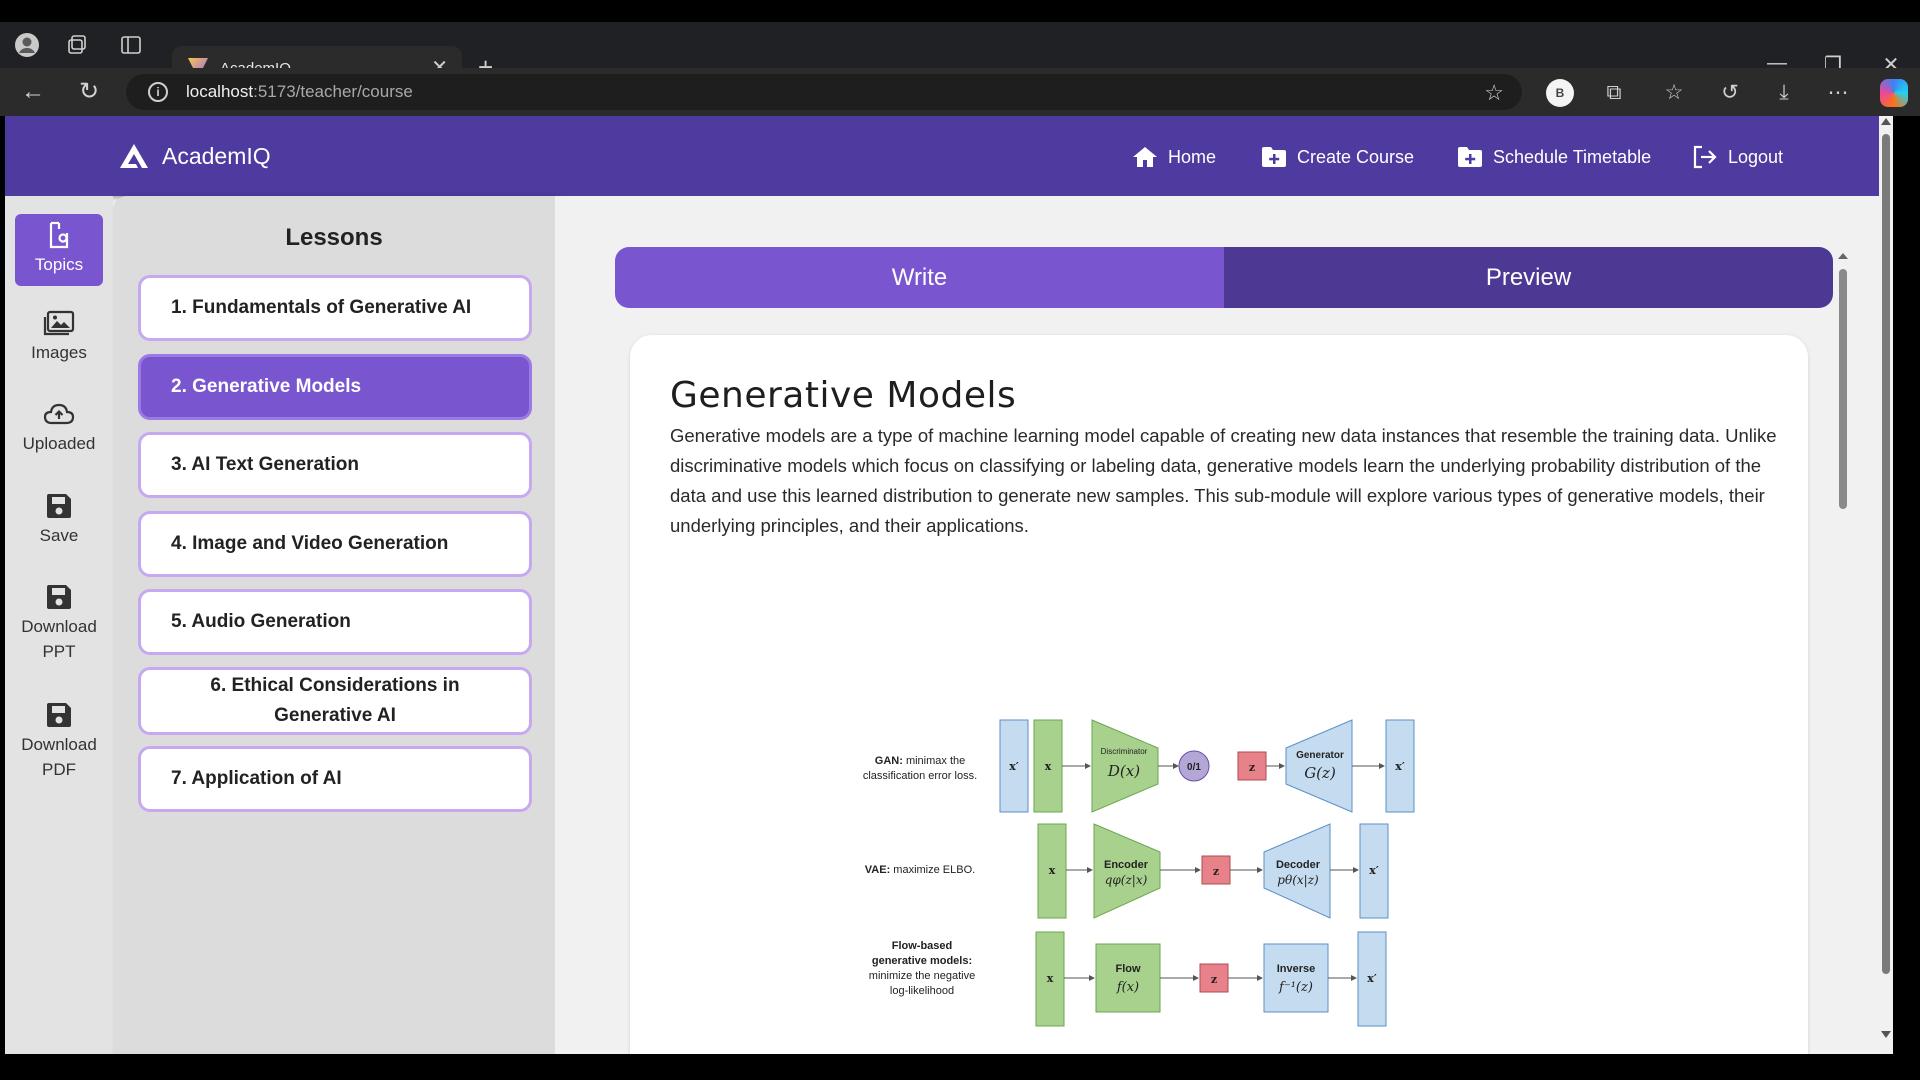 Image resolution: width=1920 pixels, height=1080 pixels. I want to click on favorites-icon: ☆, so click(1674, 93).